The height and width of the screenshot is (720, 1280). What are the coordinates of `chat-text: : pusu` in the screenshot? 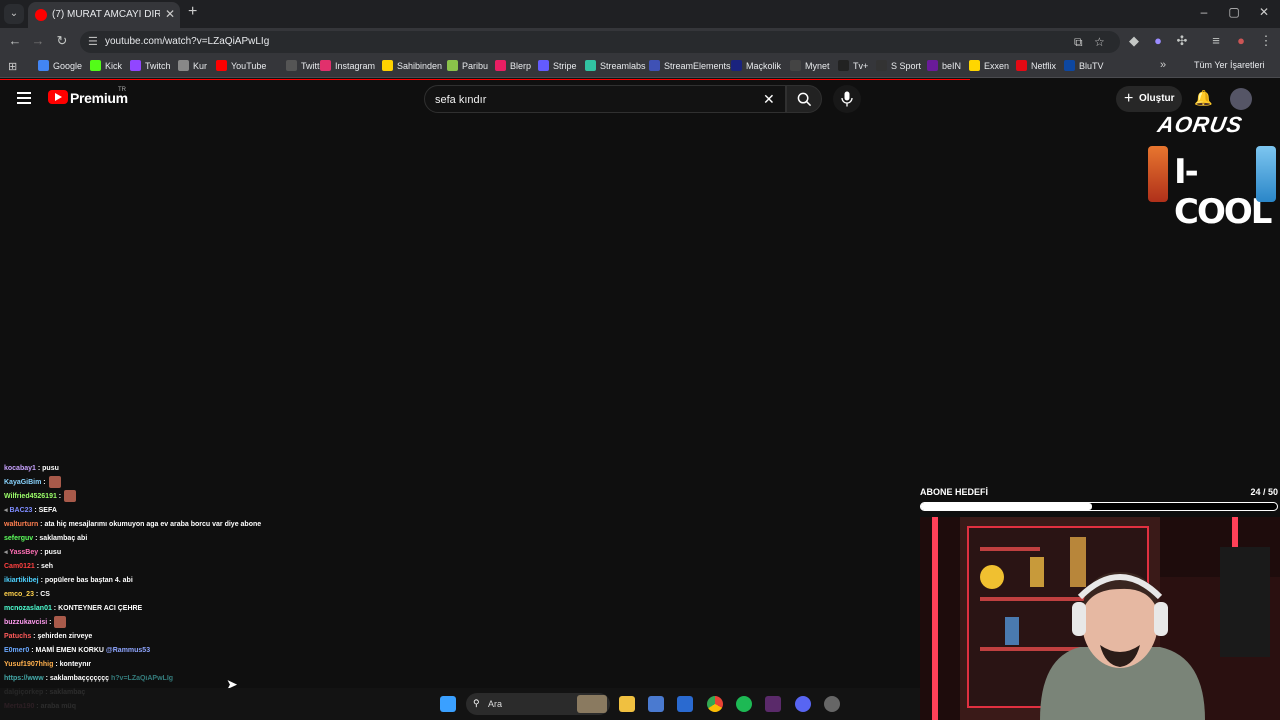 It's located at (47, 468).